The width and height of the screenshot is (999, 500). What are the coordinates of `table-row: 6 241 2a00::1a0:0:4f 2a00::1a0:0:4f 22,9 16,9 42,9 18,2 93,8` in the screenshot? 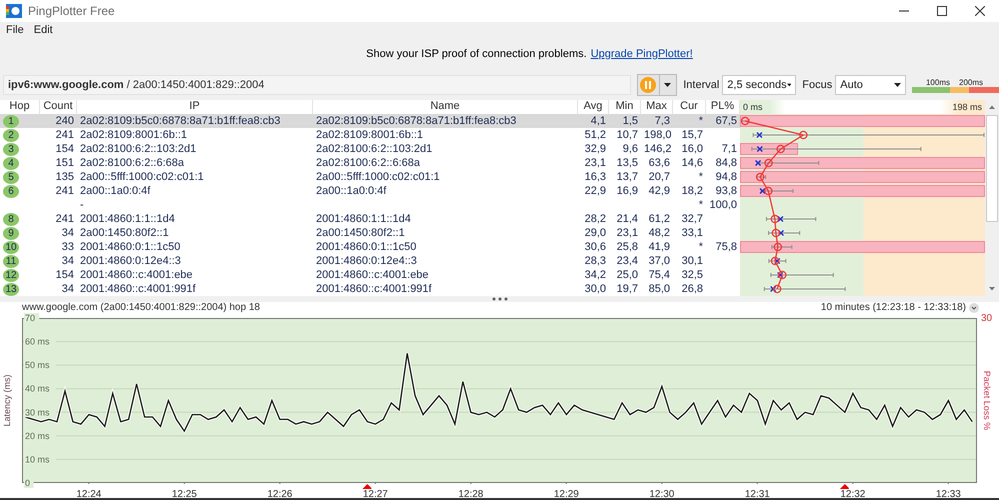 It's located at (492, 191).